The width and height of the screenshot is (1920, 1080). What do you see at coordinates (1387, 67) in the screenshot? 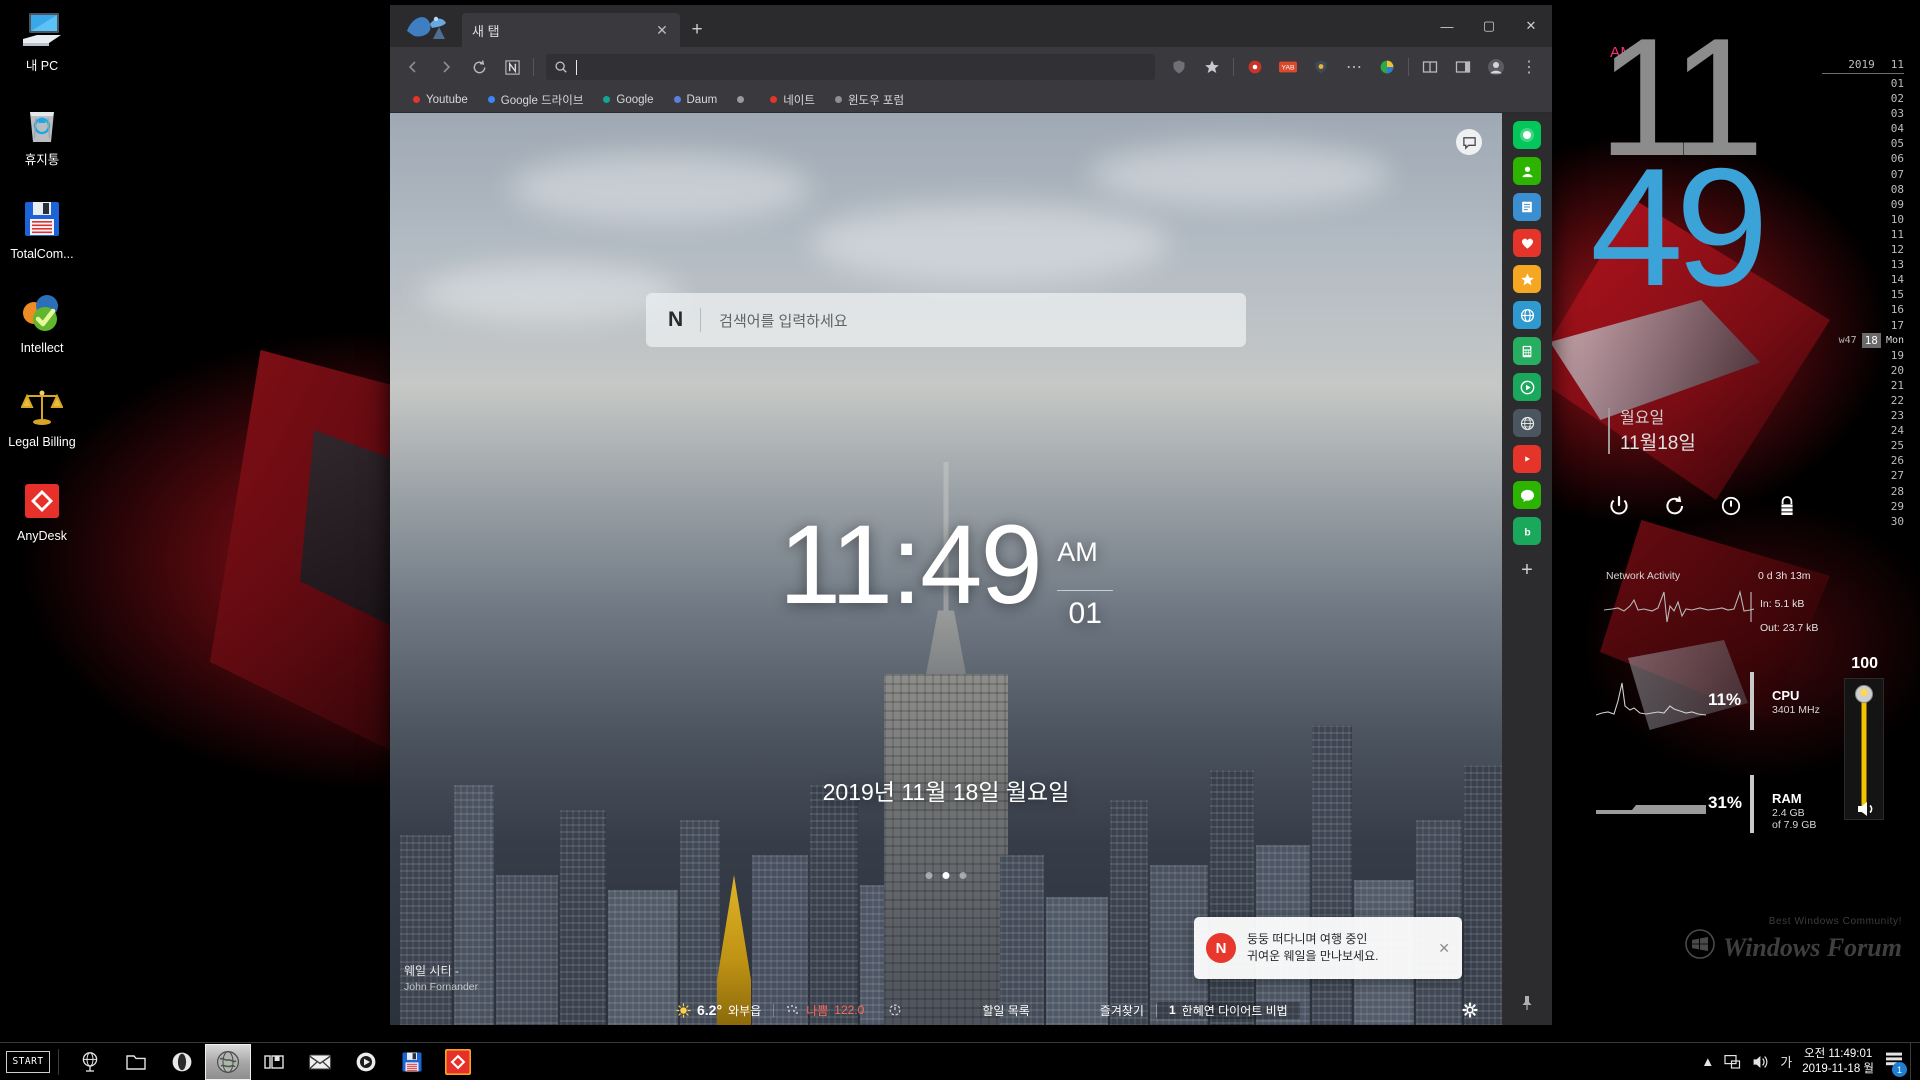
I see `extension-colorwheel-icon` at bounding box center [1387, 67].